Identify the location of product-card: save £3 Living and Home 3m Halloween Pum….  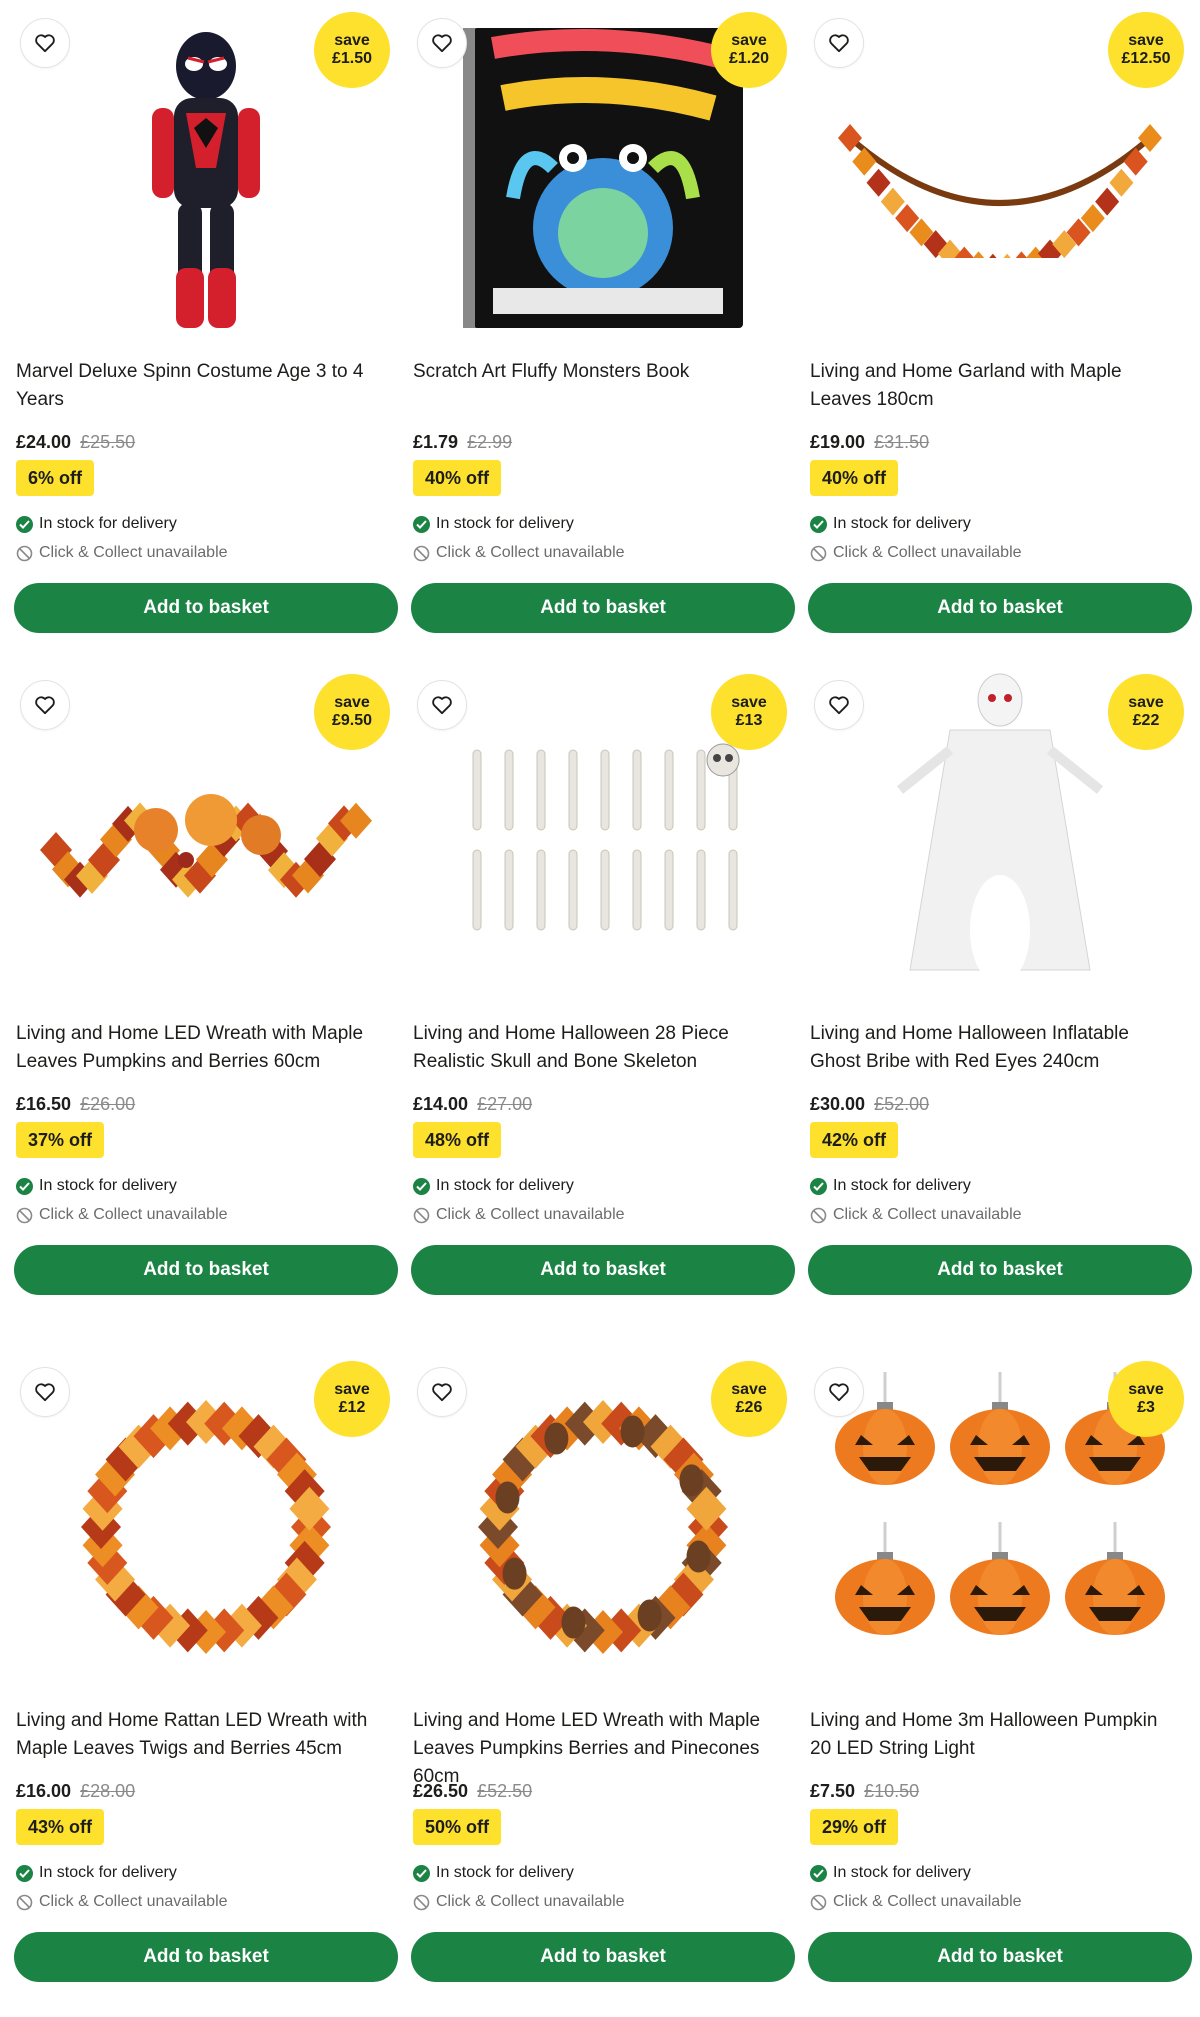
(1000, 1679).